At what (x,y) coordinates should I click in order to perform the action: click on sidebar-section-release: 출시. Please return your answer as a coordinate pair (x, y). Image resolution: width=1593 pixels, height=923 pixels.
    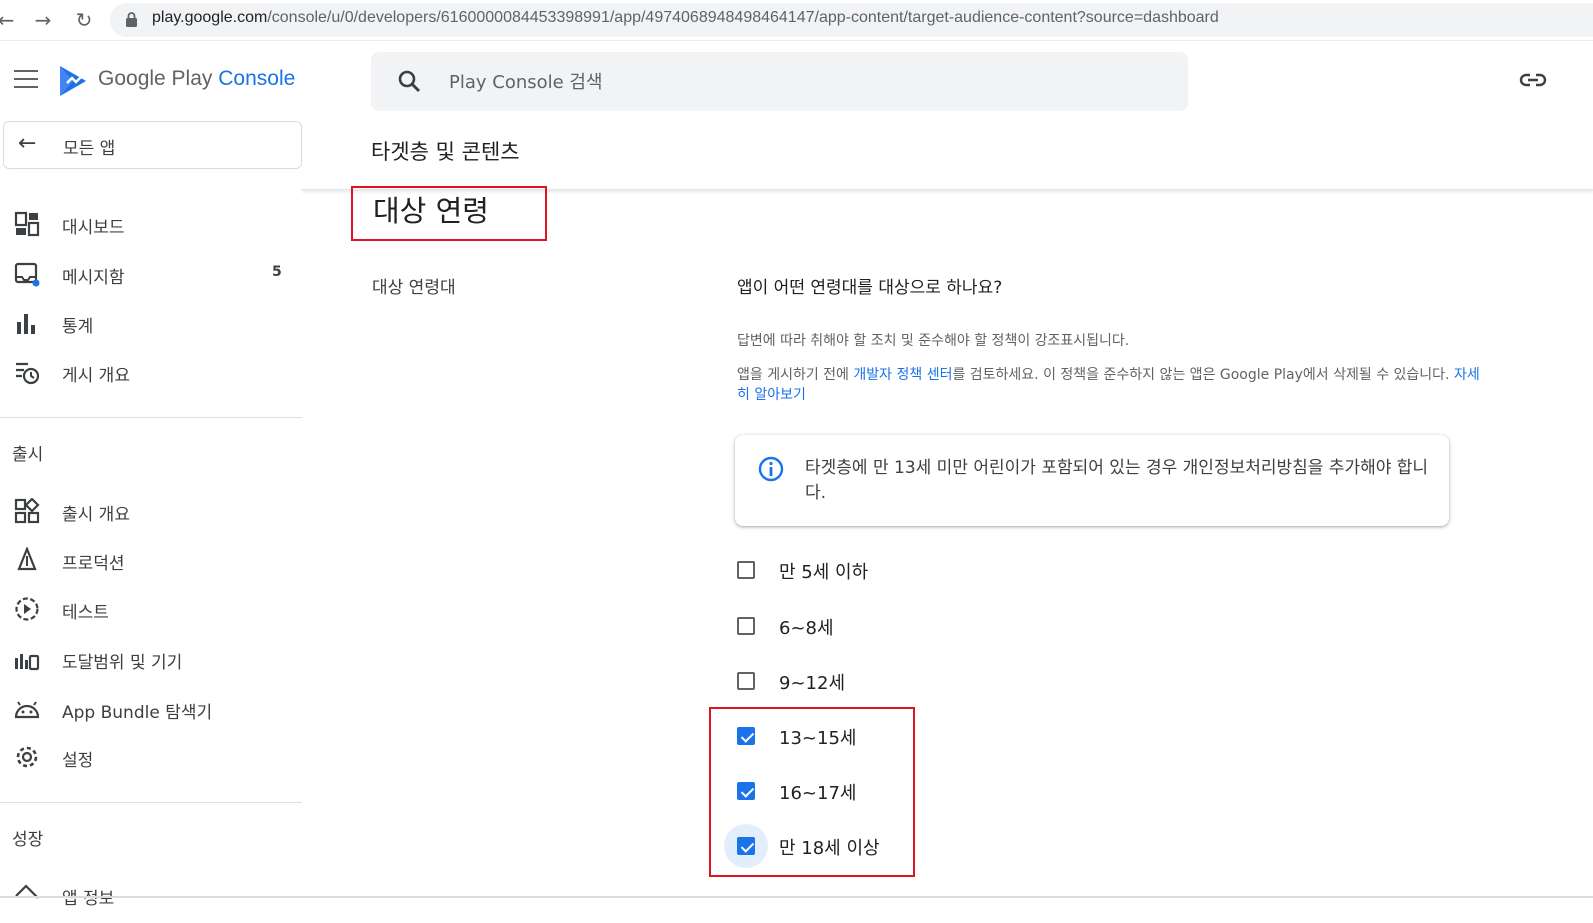
    Looking at the image, I should click on (28, 455).